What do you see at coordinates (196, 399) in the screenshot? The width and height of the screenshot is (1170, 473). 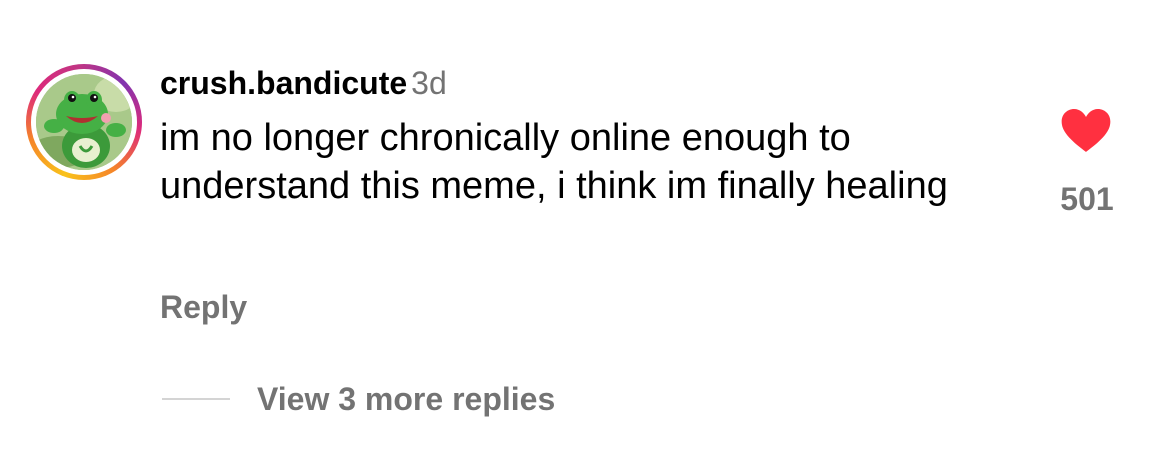 I see `replies-divider` at bounding box center [196, 399].